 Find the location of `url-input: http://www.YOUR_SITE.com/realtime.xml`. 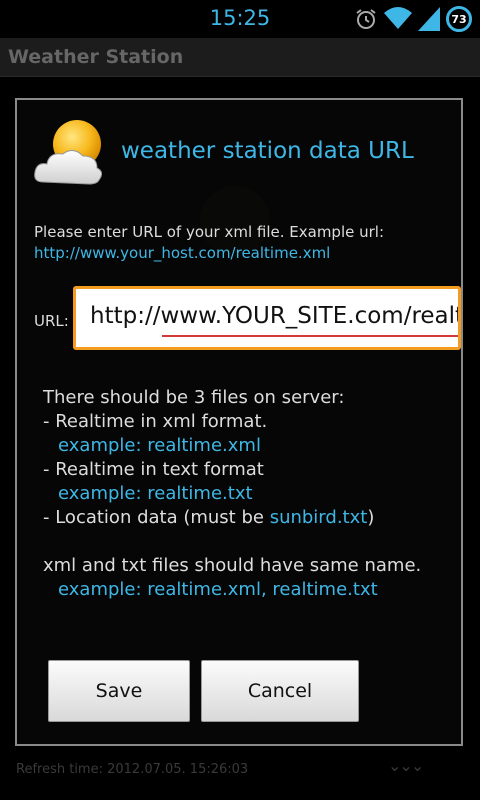

url-input: http://www.YOUR_SITE.com/realtime.xml is located at coordinates (267, 318).